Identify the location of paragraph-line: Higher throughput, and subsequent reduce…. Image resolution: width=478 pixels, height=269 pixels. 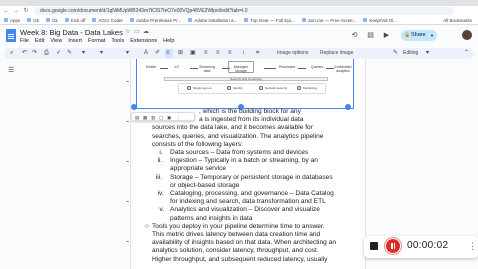
(240, 259).